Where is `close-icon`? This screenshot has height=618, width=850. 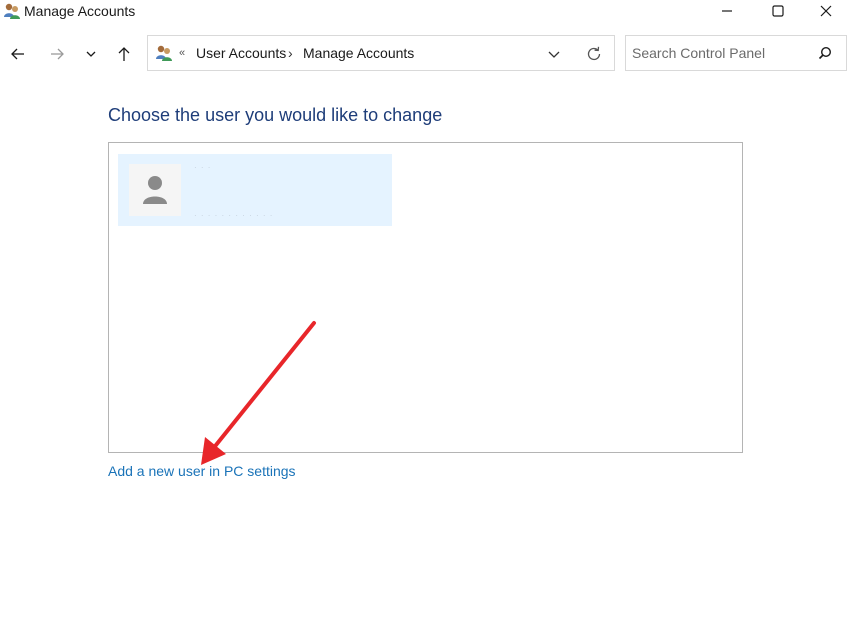
close-icon is located at coordinates (826, 11).